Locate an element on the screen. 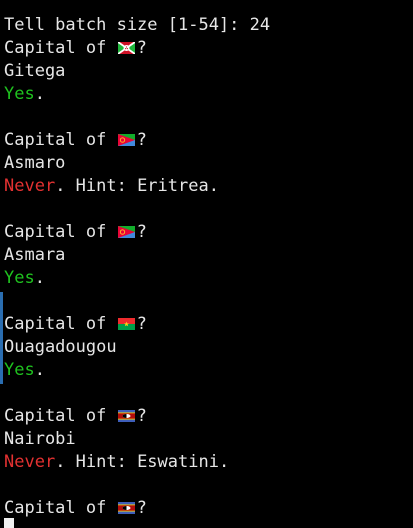  user-answer: Asmaro is located at coordinates (35, 163).